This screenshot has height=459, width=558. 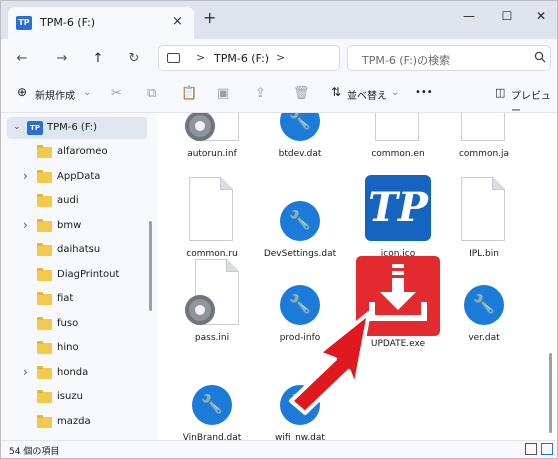 What do you see at coordinates (151, 93) in the screenshot?
I see `copy-icon: ⧉` at bounding box center [151, 93].